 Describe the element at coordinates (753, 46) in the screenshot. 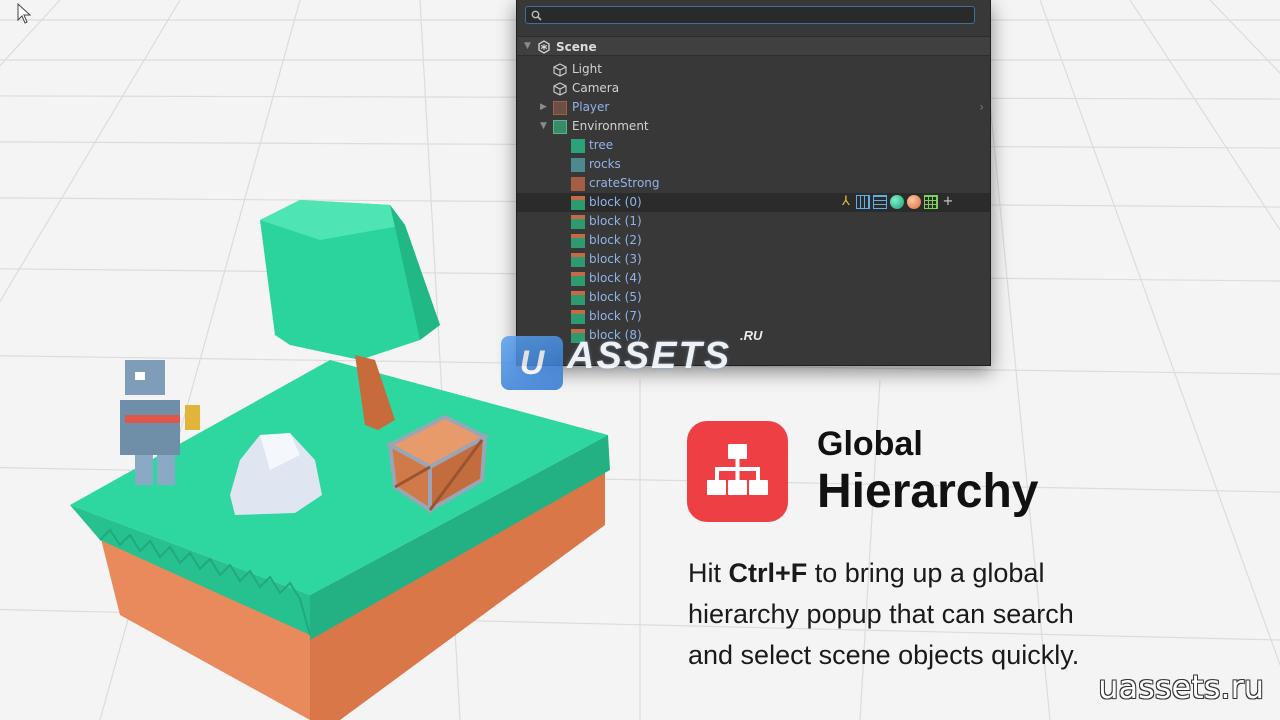

I see `scene-header: ▼ Scene` at that location.